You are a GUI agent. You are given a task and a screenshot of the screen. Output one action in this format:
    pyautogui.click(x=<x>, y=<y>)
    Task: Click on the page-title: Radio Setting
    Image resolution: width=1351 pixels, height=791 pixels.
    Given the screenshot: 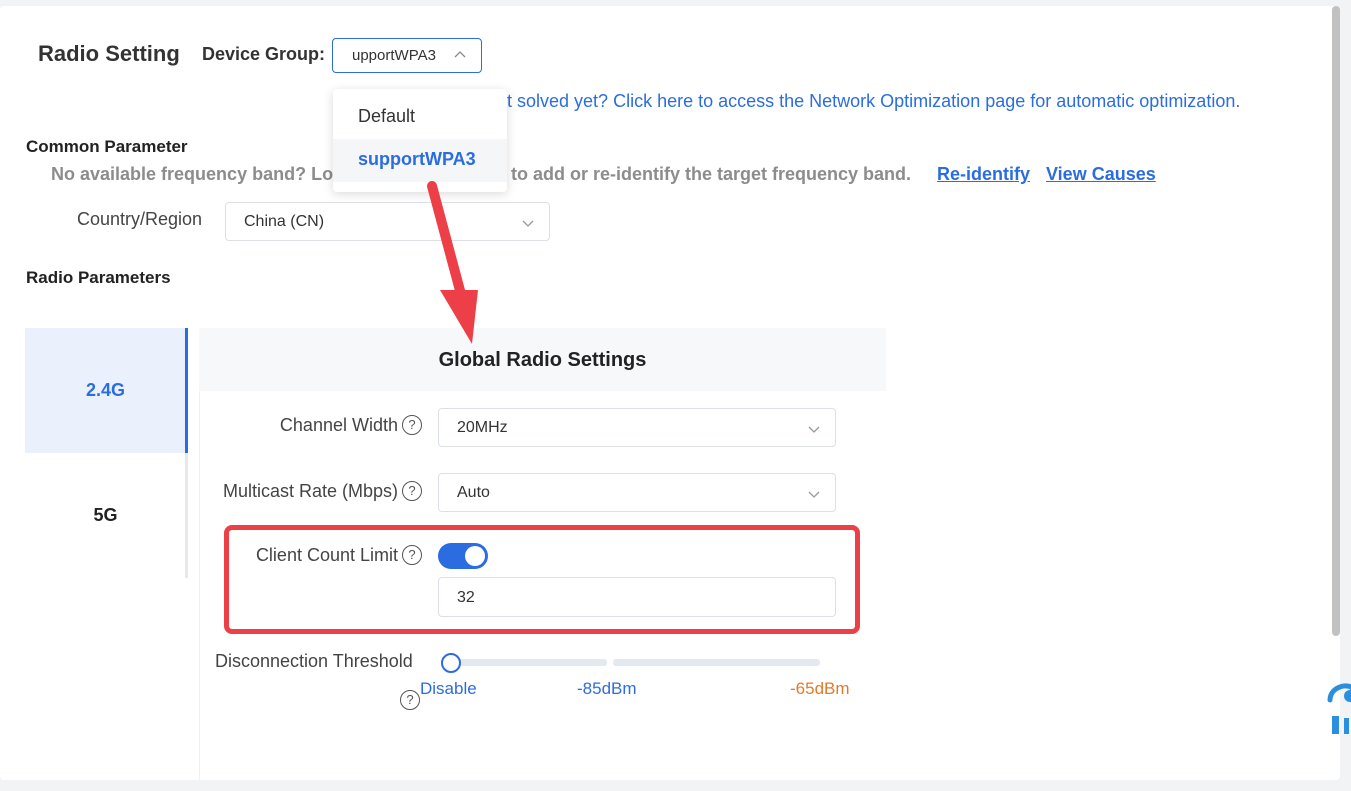 What is the action you would take?
    pyautogui.click(x=109, y=53)
    